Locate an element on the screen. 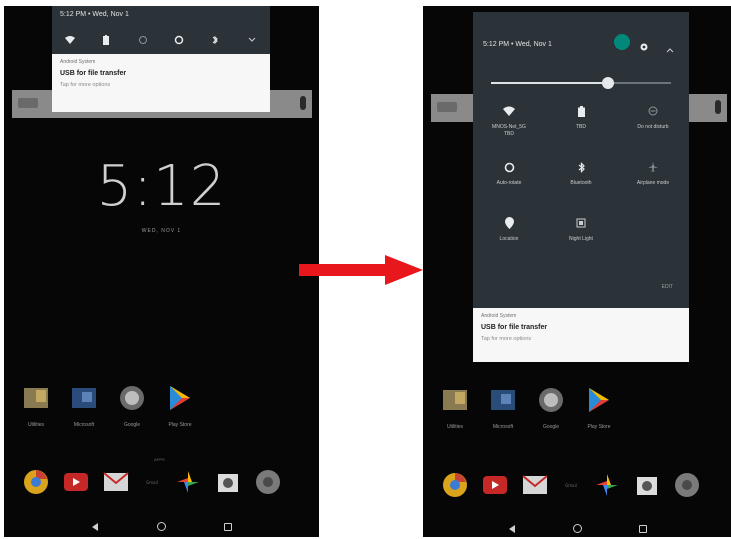 This screenshot has height=539, width=731. tile-label: TBD is located at coordinates (581, 127).